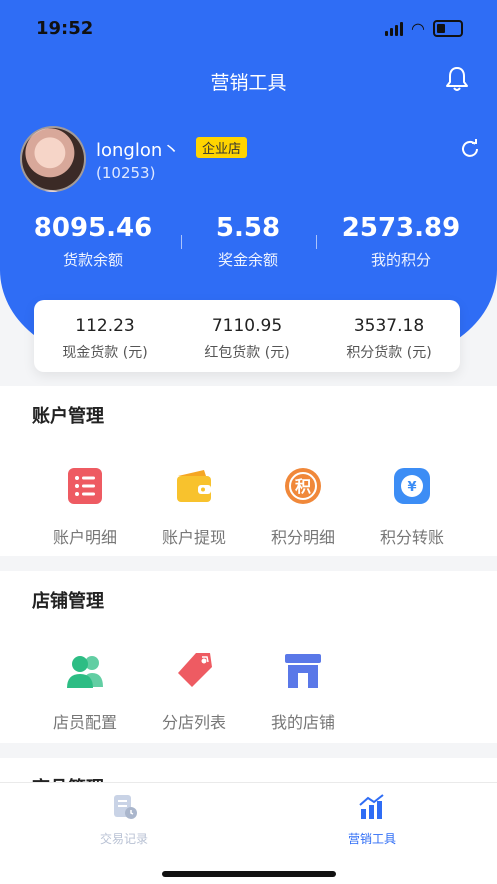 The width and height of the screenshot is (497, 884). I want to click on redpacket-payment: 7110.95 红包货款 (元), so click(247, 339).